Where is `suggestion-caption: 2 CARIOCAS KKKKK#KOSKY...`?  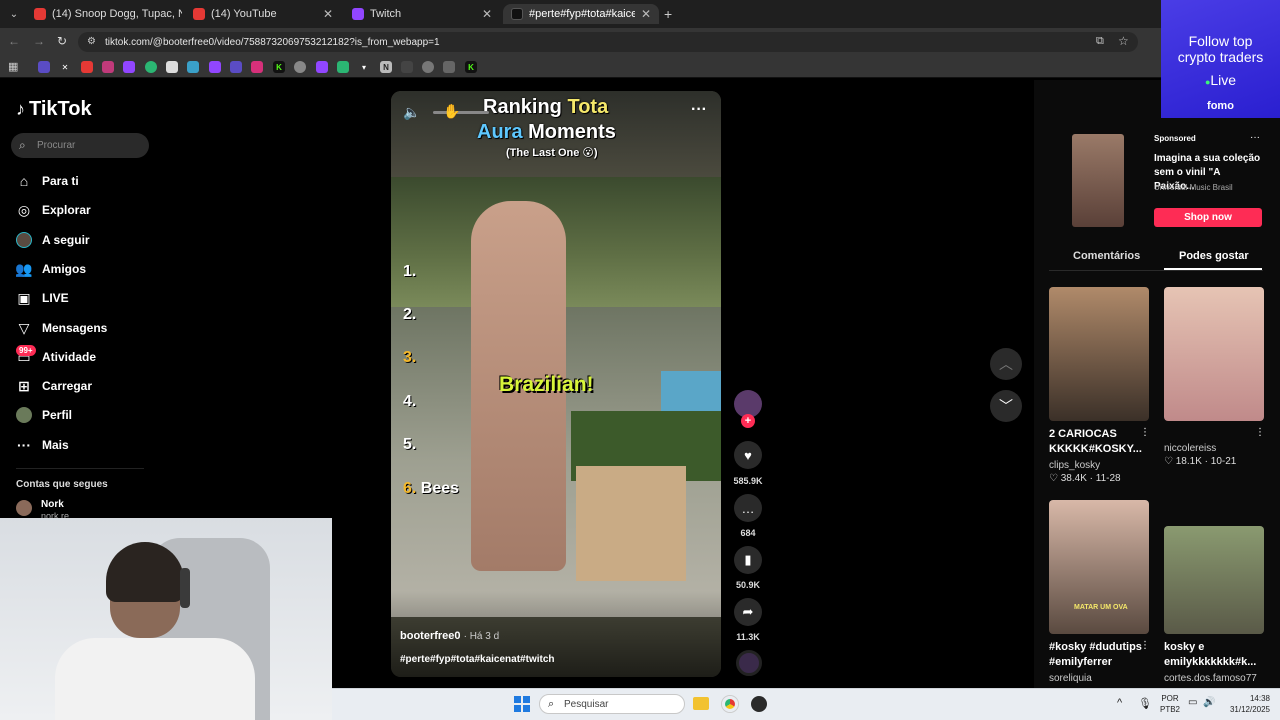 suggestion-caption: 2 CARIOCAS KKKKK#KOSKY... is located at coordinates (1099, 442).